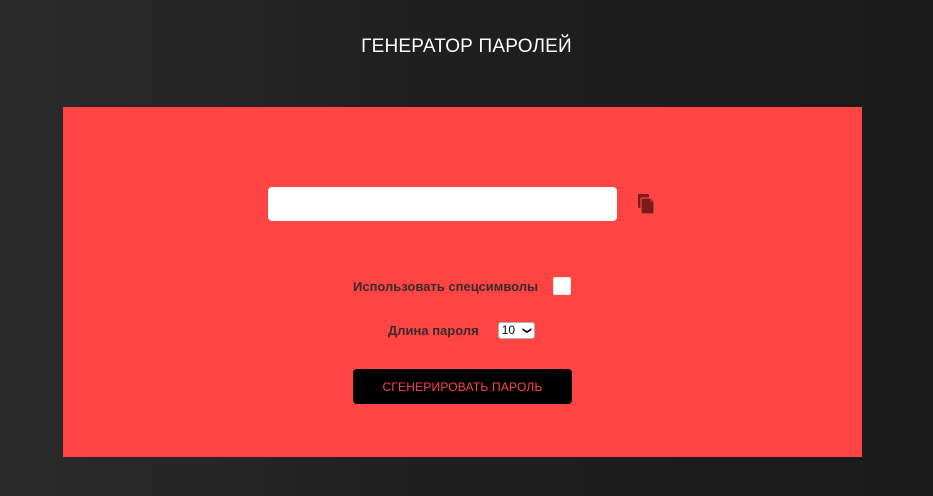 The image size is (933, 496). I want to click on special-chars-row: Использовать спецсимволы, so click(462, 286).